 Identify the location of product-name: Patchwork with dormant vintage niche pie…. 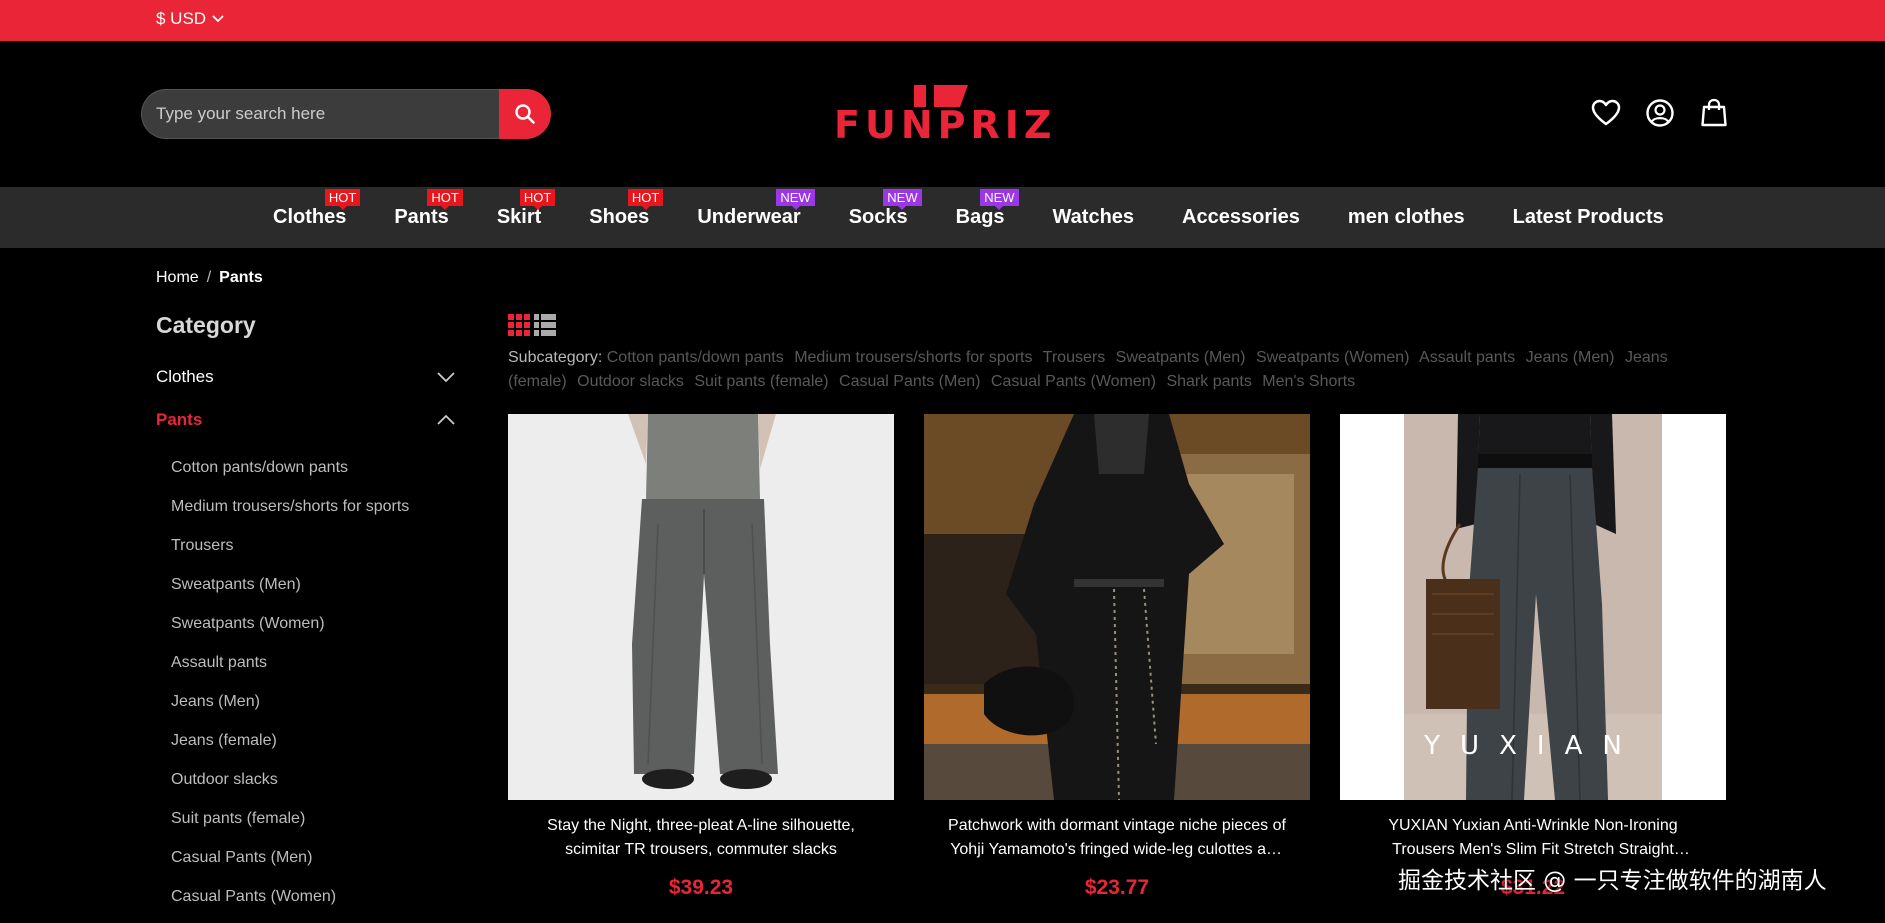
(1117, 838).